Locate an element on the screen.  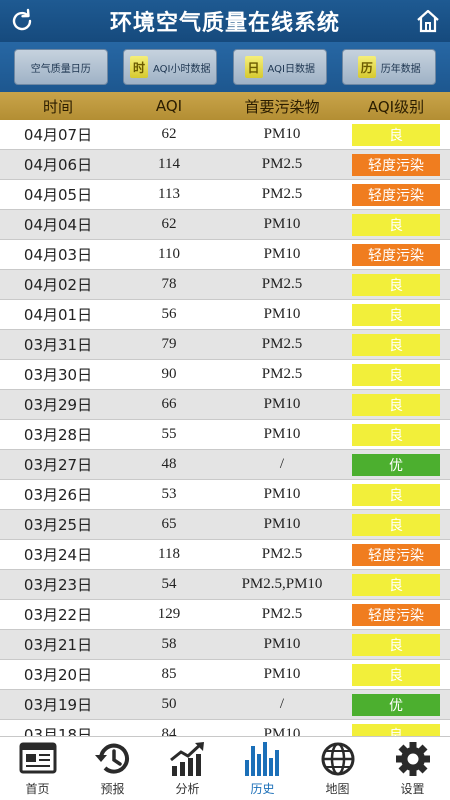
cell-aqi: 54 is located at coordinates (169, 584).